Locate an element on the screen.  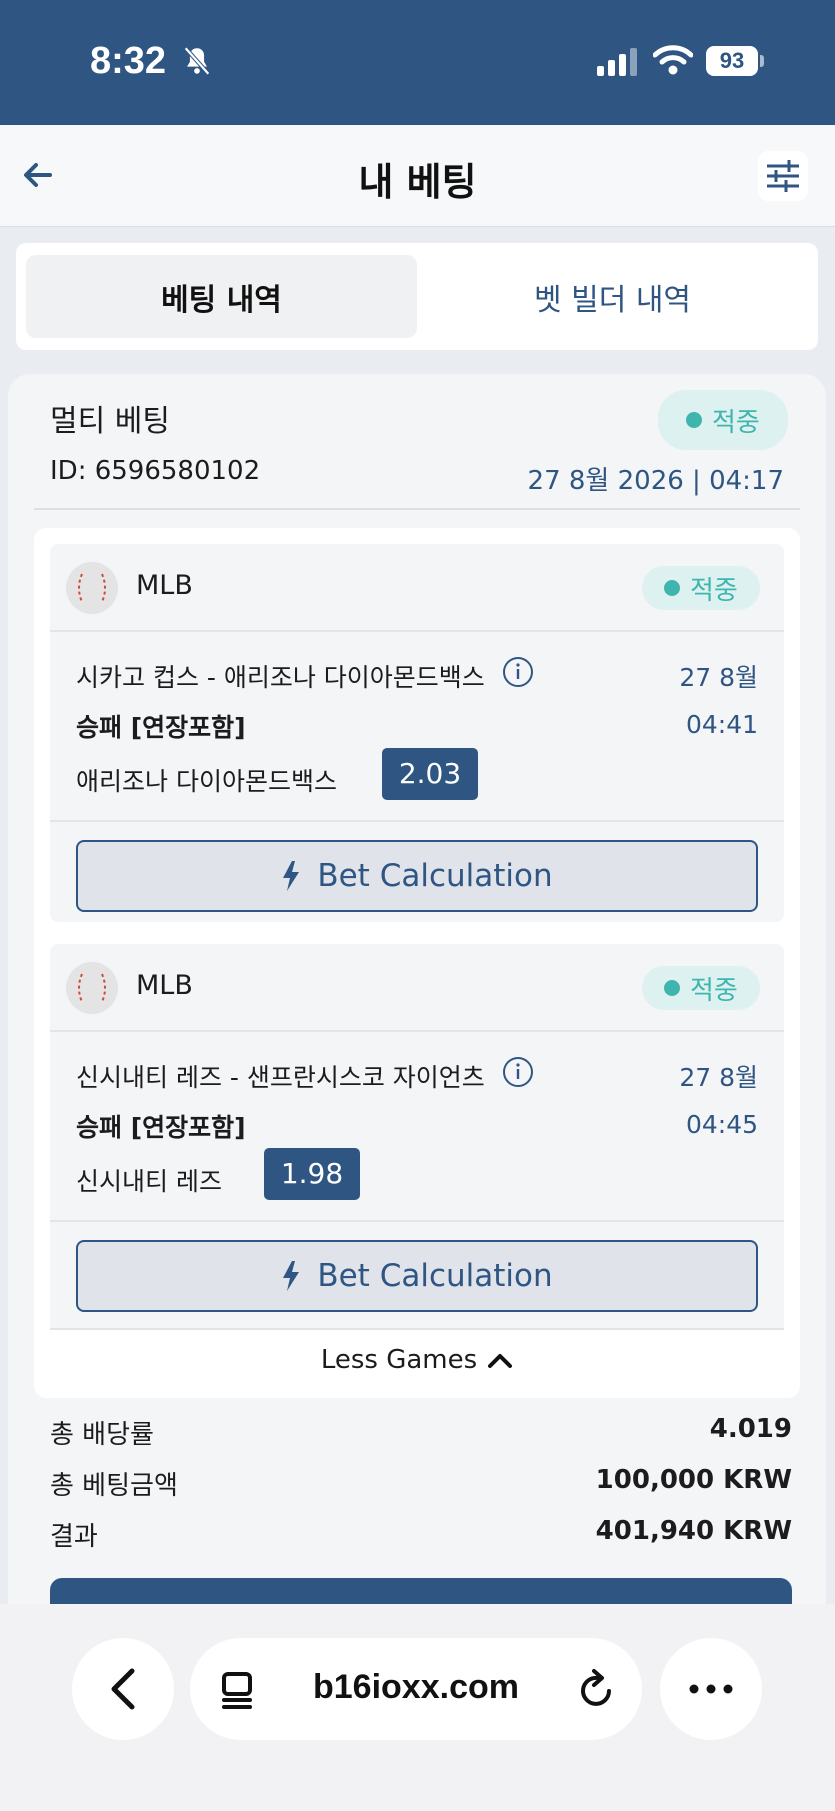
page-title: 내 베팅 is located at coordinates (417, 182).